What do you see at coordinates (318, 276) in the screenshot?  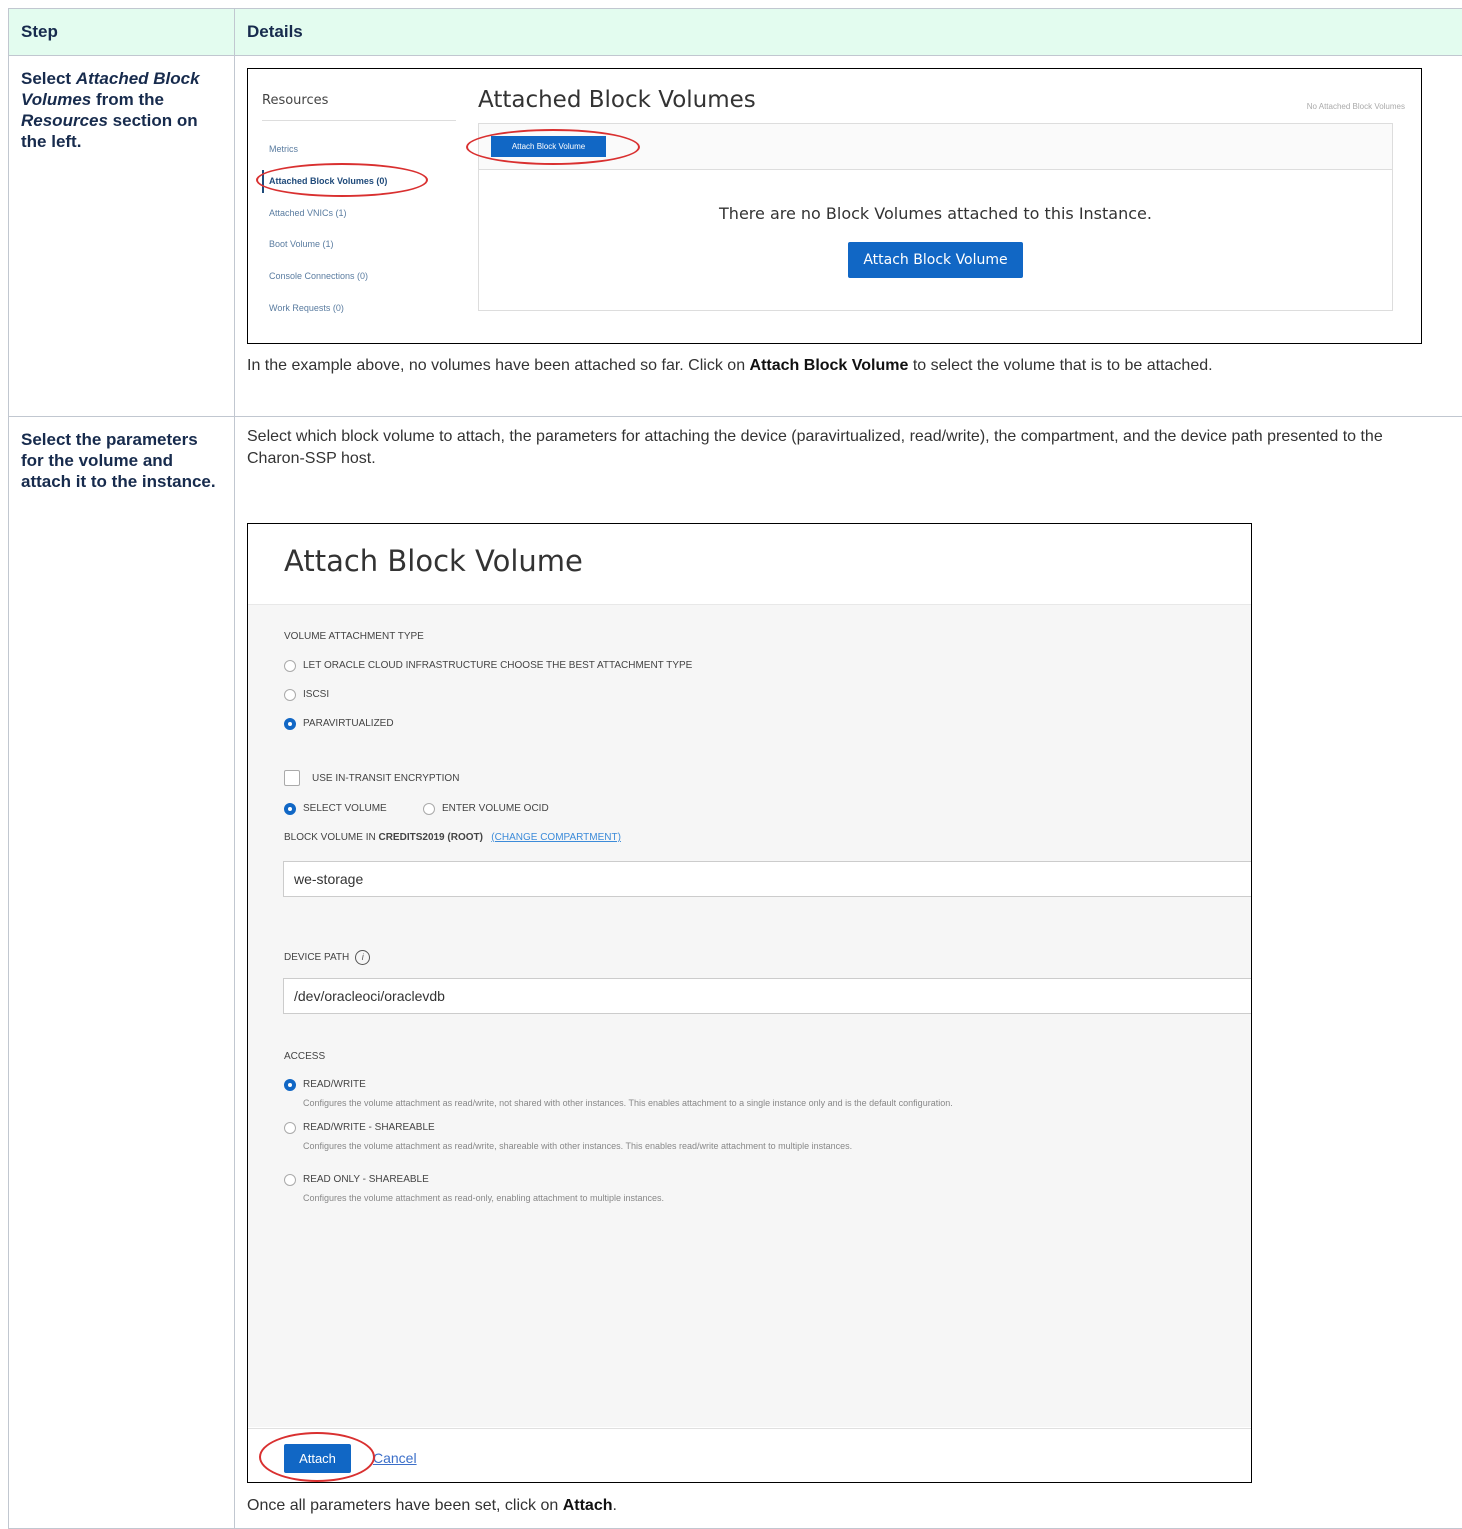 I see `resource-item-console-connections: Console Connections (0)` at bounding box center [318, 276].